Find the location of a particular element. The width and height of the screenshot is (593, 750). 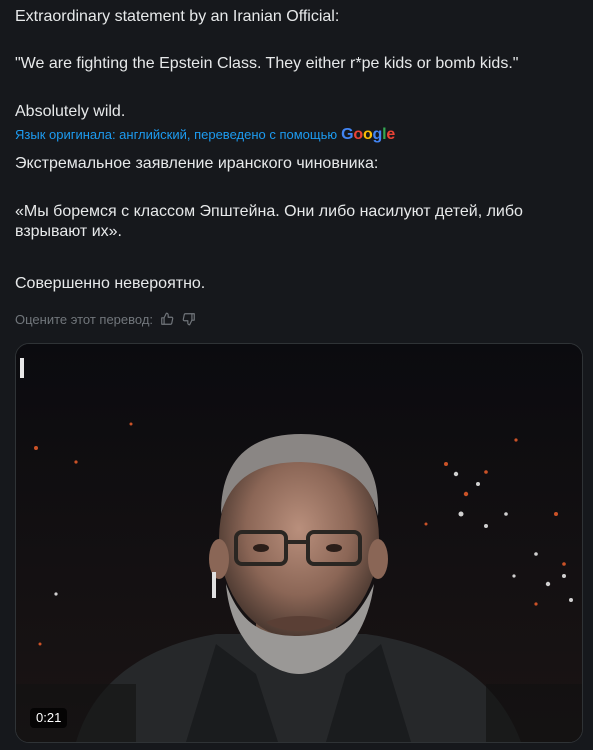

thumbs-up-icon is located at coordinates (167, 319).